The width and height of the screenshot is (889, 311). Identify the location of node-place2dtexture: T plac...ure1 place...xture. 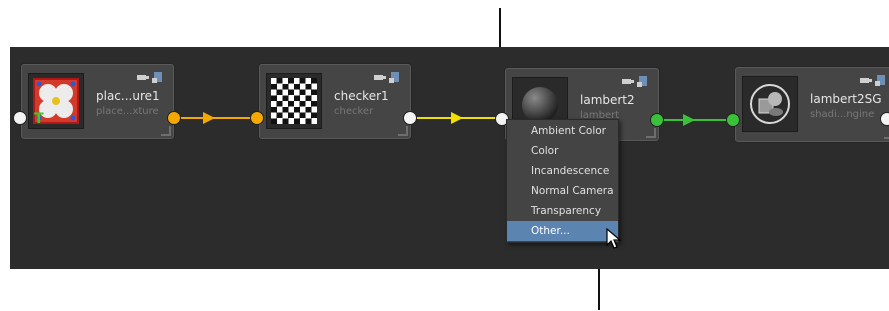
(97, 101).